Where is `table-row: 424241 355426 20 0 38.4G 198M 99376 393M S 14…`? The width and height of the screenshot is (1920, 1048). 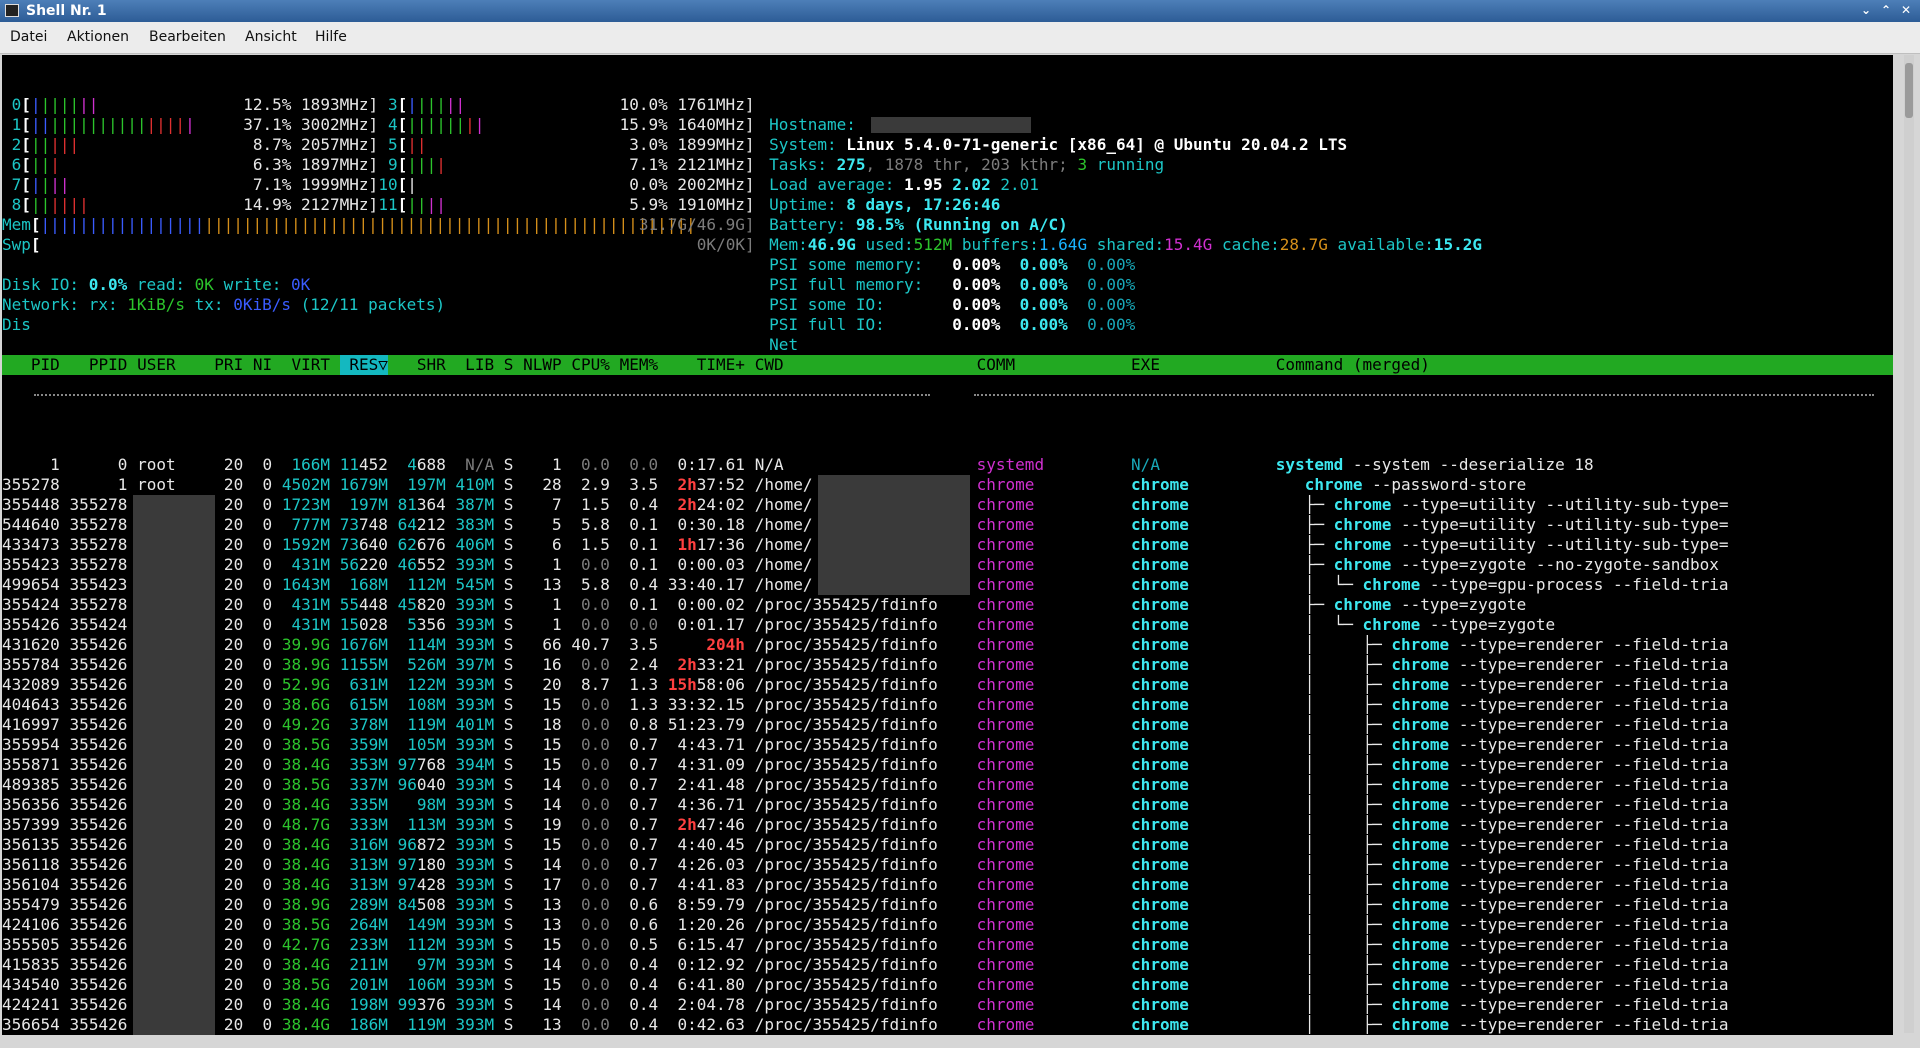 table-row: 424241 355426 20 0 38.4G 198M 99376 393M S 14… is located at coordinates (947, 1005).